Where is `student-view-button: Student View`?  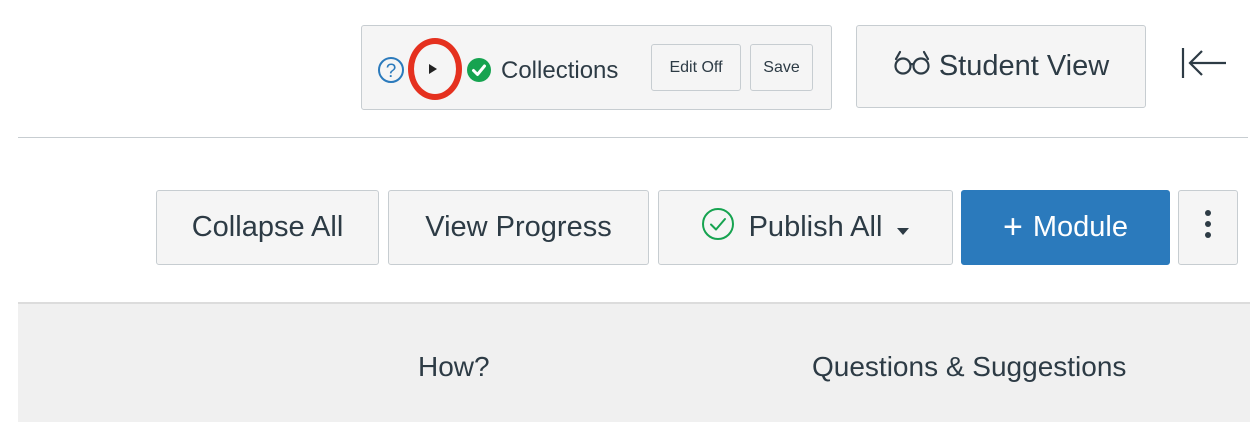
student-view-button: Student View is located at coordinates (1001, 66).